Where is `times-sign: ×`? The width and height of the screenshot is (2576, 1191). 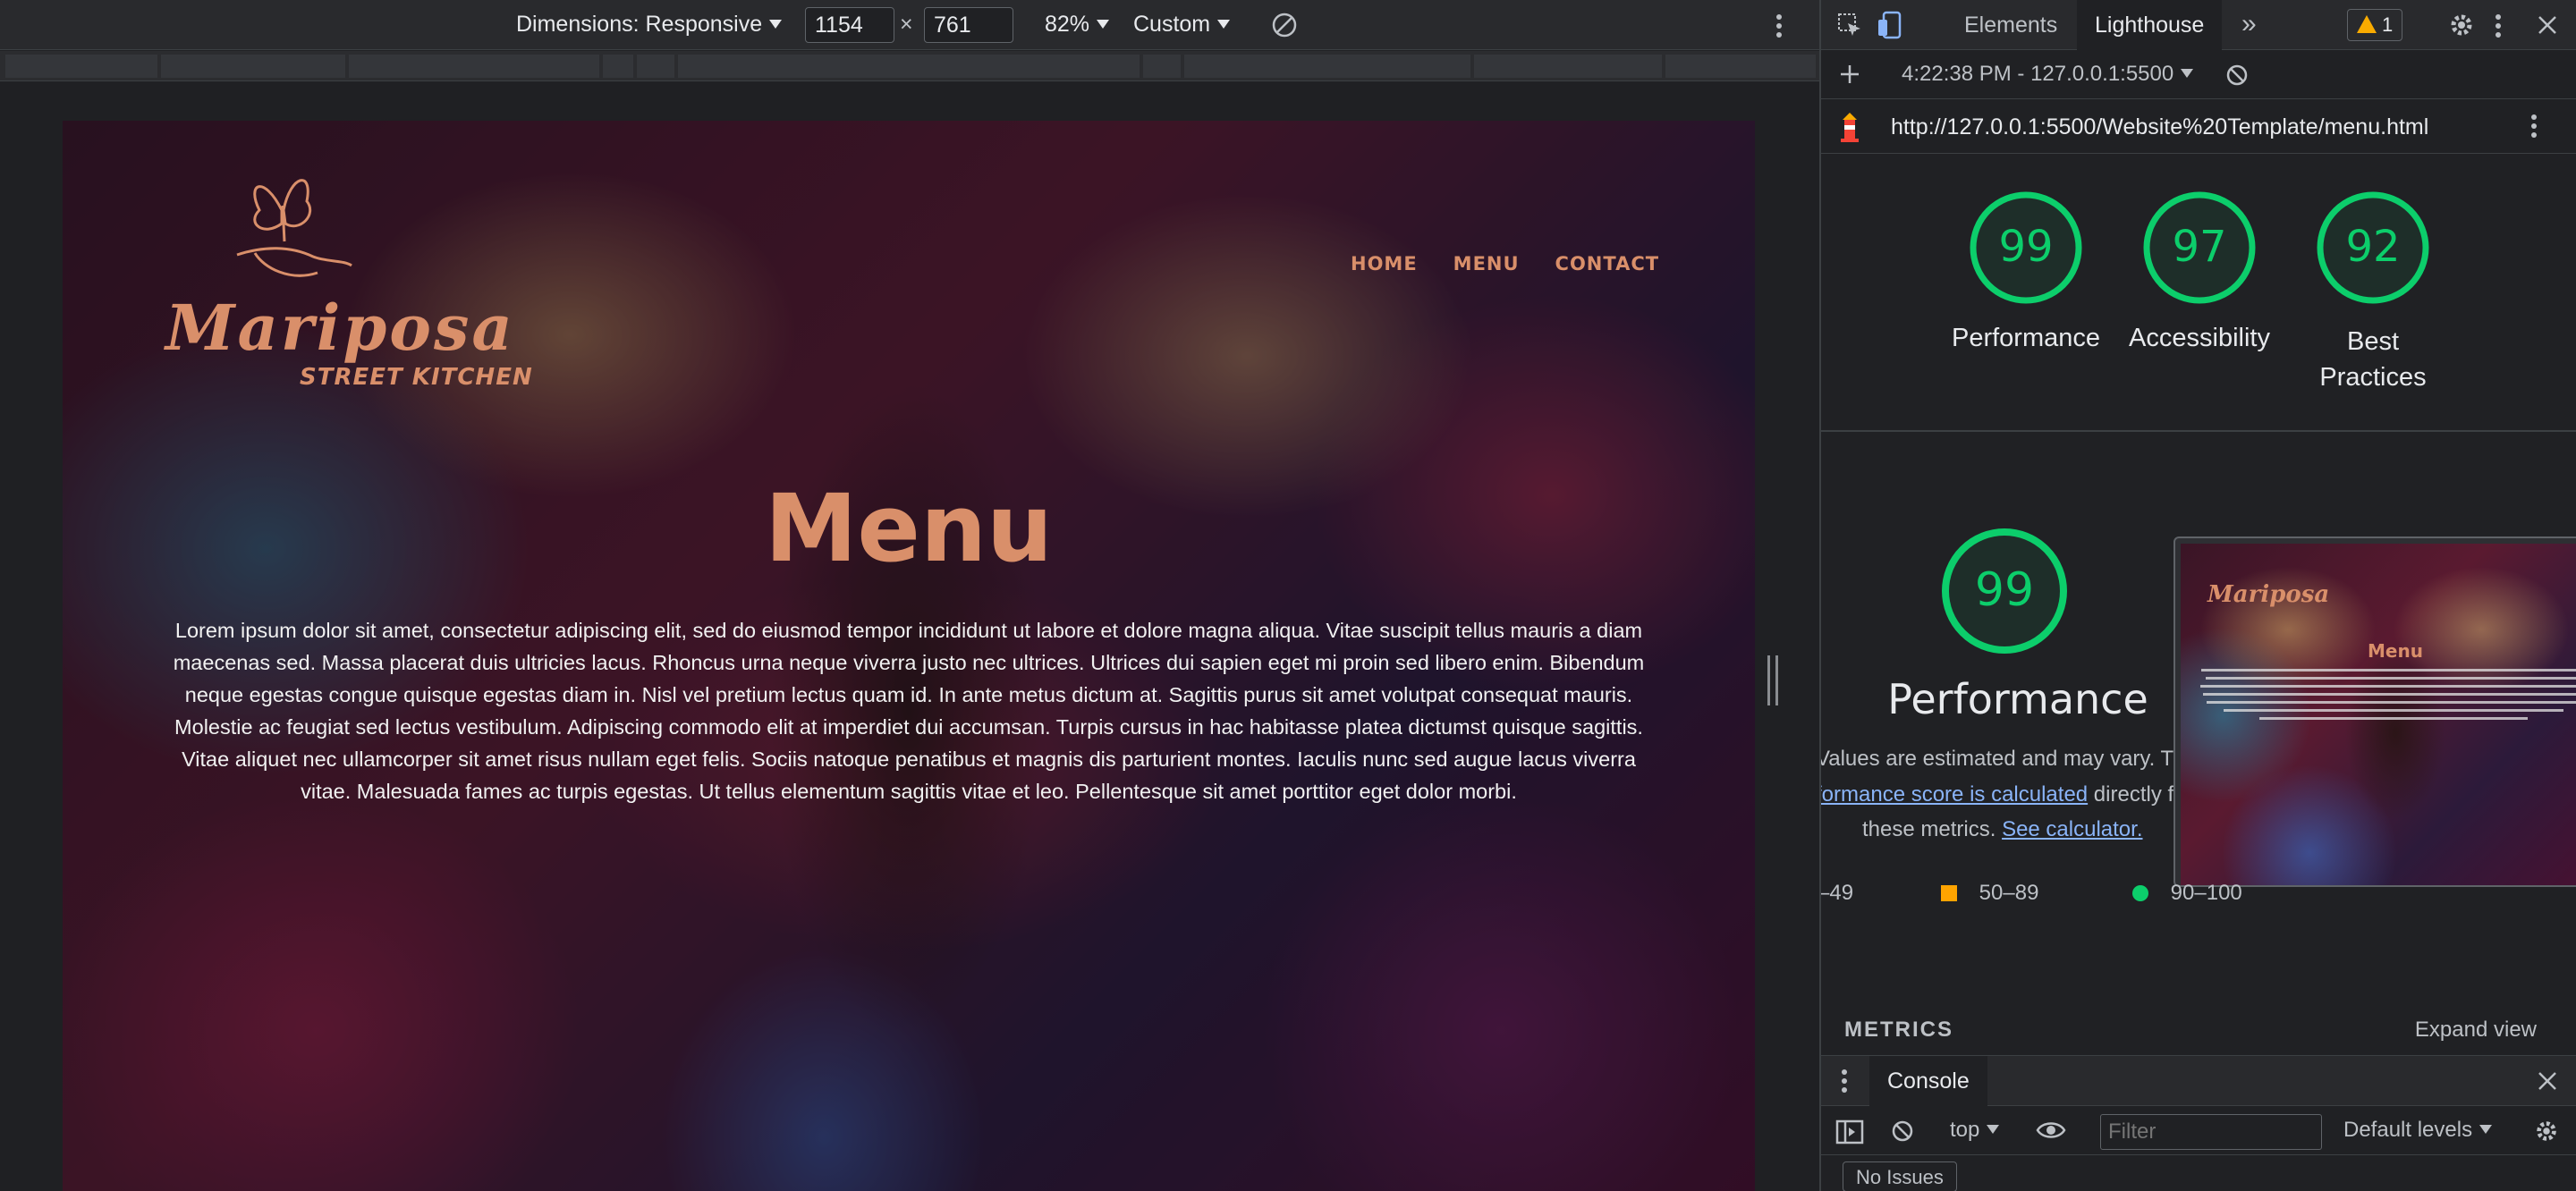
times-sign: × is located at coordinates (906, 24).